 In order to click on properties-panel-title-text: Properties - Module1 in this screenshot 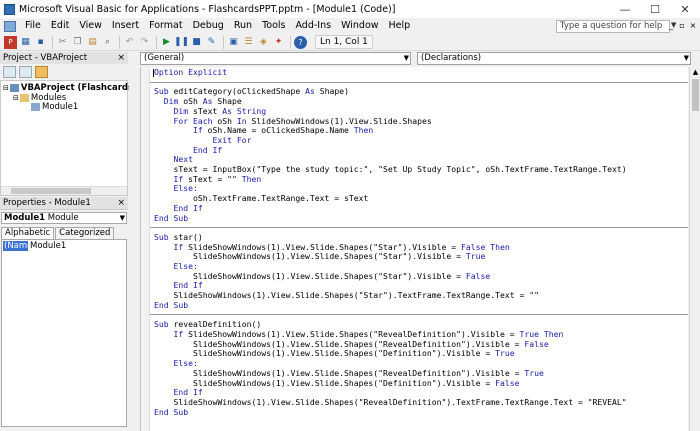, I will do `click(47, 203)`.